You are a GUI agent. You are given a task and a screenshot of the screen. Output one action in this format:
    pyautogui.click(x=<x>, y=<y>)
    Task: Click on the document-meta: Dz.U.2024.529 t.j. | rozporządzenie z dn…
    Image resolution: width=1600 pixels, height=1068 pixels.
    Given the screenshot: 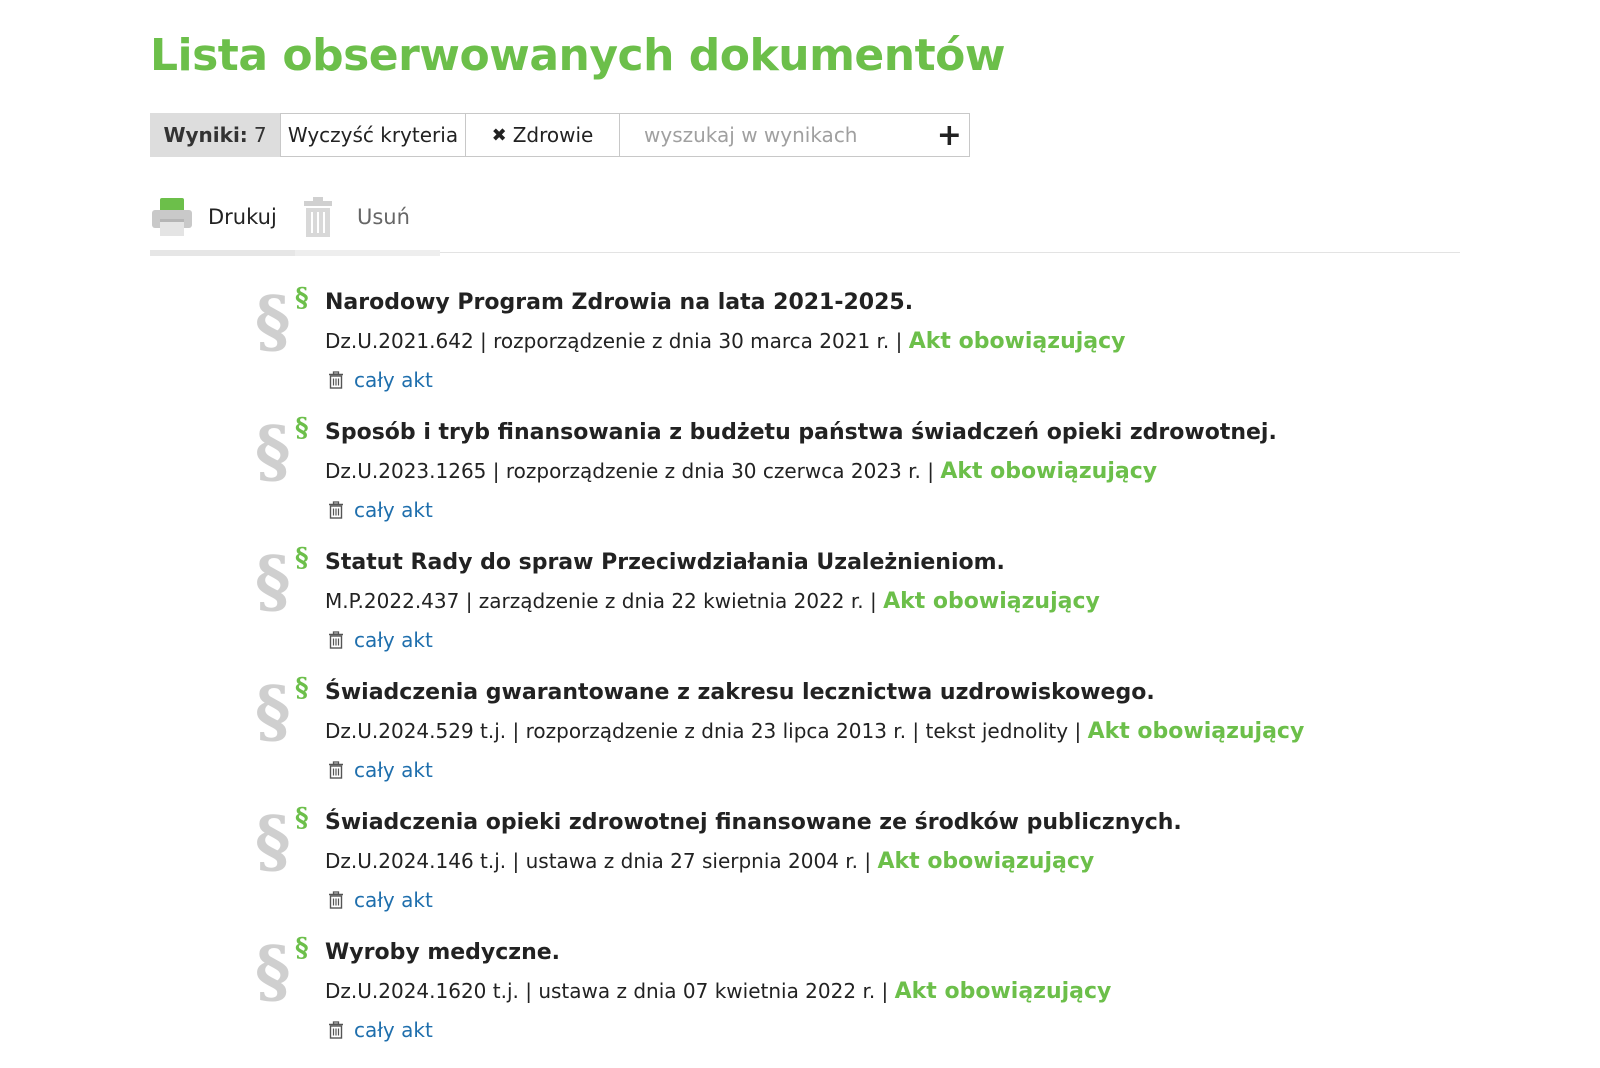 What is the action you would take?
    pyautogui.click(x=814, y=731)
    